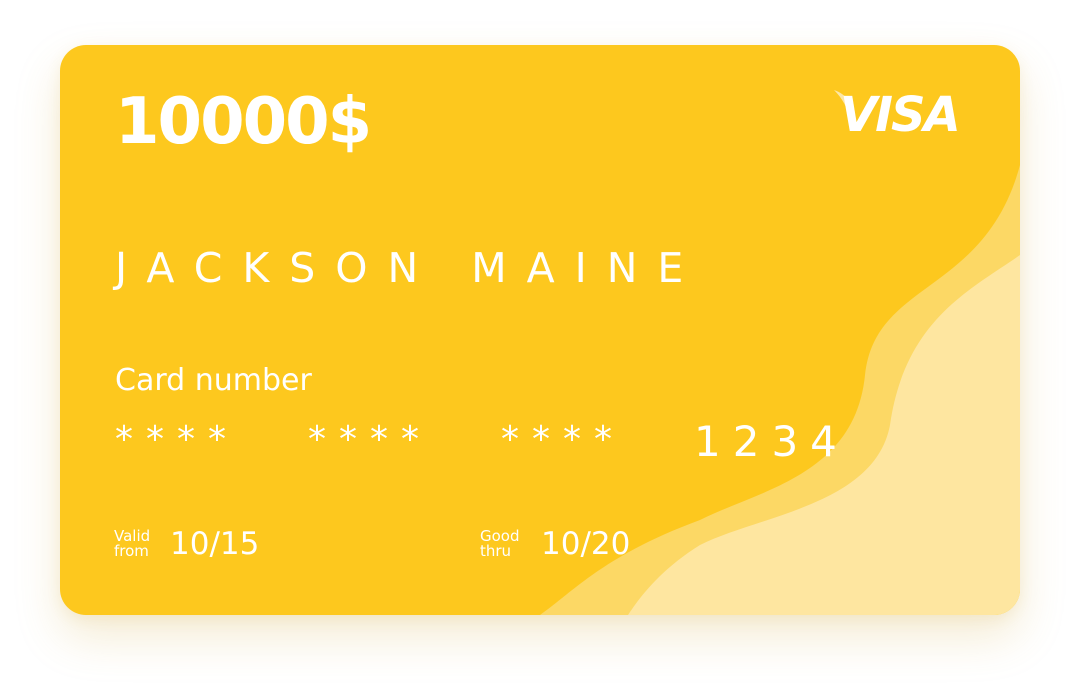 The width and height of the screenshot is (1080, 690). Describe the element at coordinates (409, 268) in the screenshot. I see `cardholder-name: JACKSON MAINE` at that location.